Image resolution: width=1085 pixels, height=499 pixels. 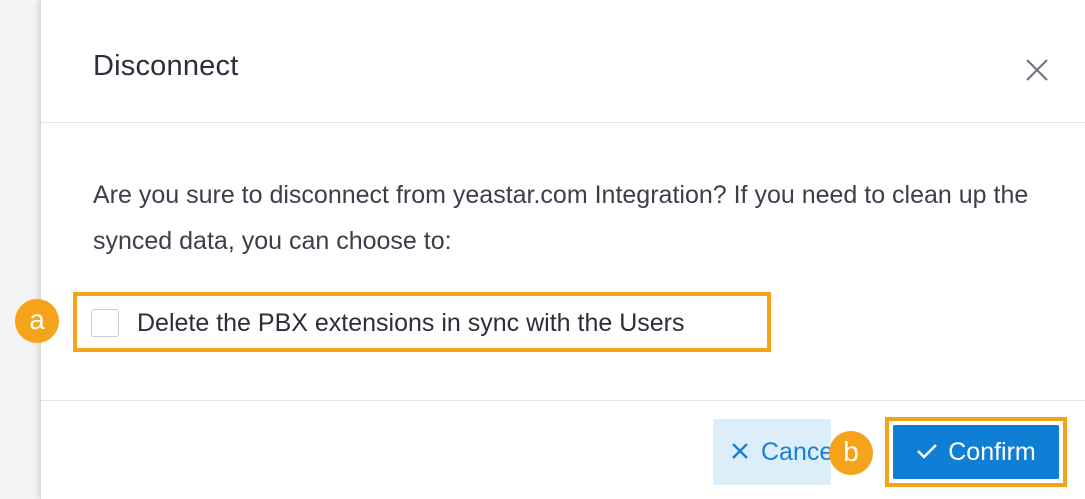 What do you see at coordinates (105, 323) in the screenshot?
I see `delete-extensions-checkbox` at bounding box center [105, 323].